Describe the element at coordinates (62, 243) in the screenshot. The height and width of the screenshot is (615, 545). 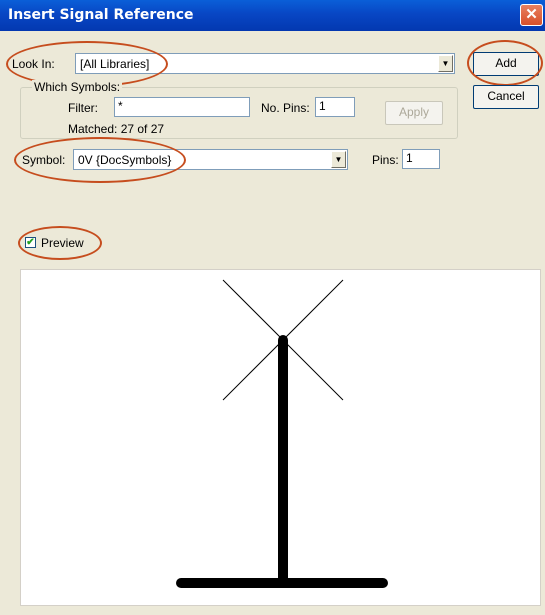
I see `preview-label: Preview` at that location.